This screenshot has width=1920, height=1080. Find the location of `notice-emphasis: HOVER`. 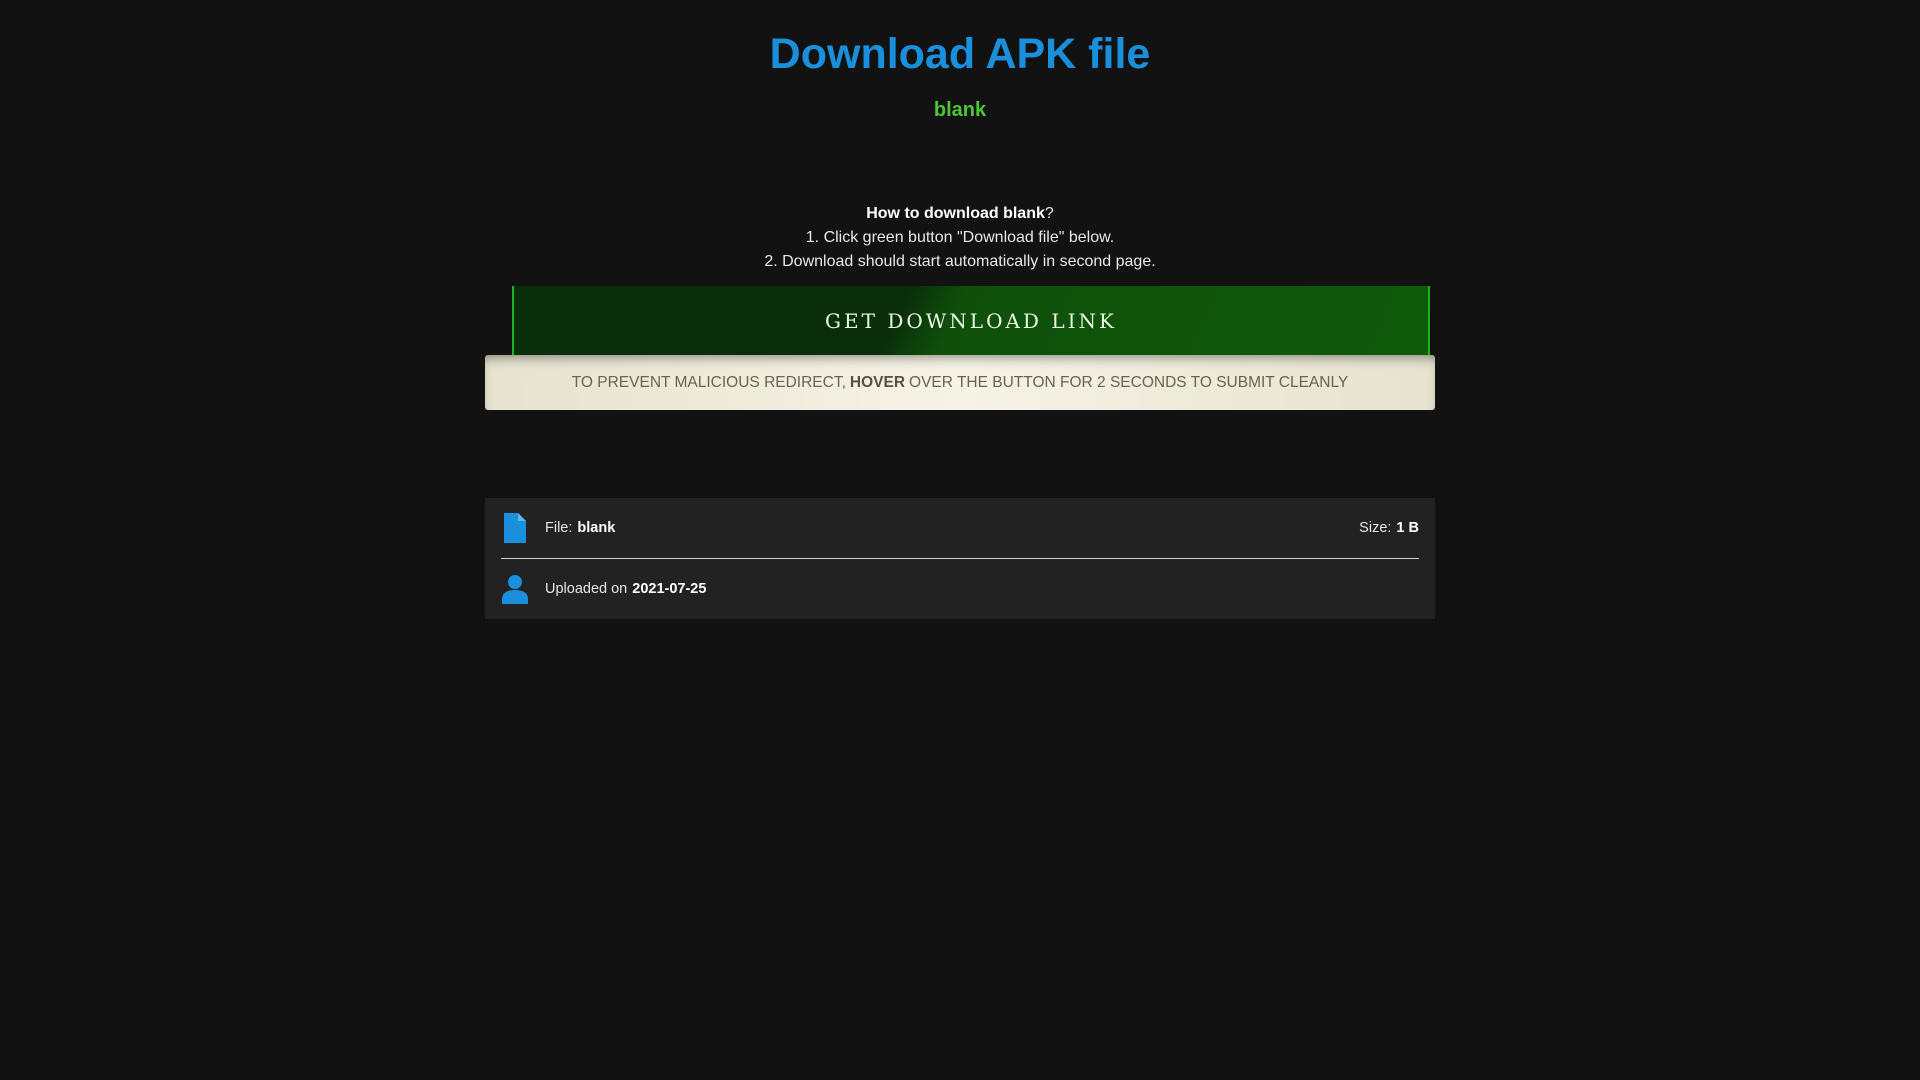

notice-emphasis: HOVER is located at coordinates (877, 382).